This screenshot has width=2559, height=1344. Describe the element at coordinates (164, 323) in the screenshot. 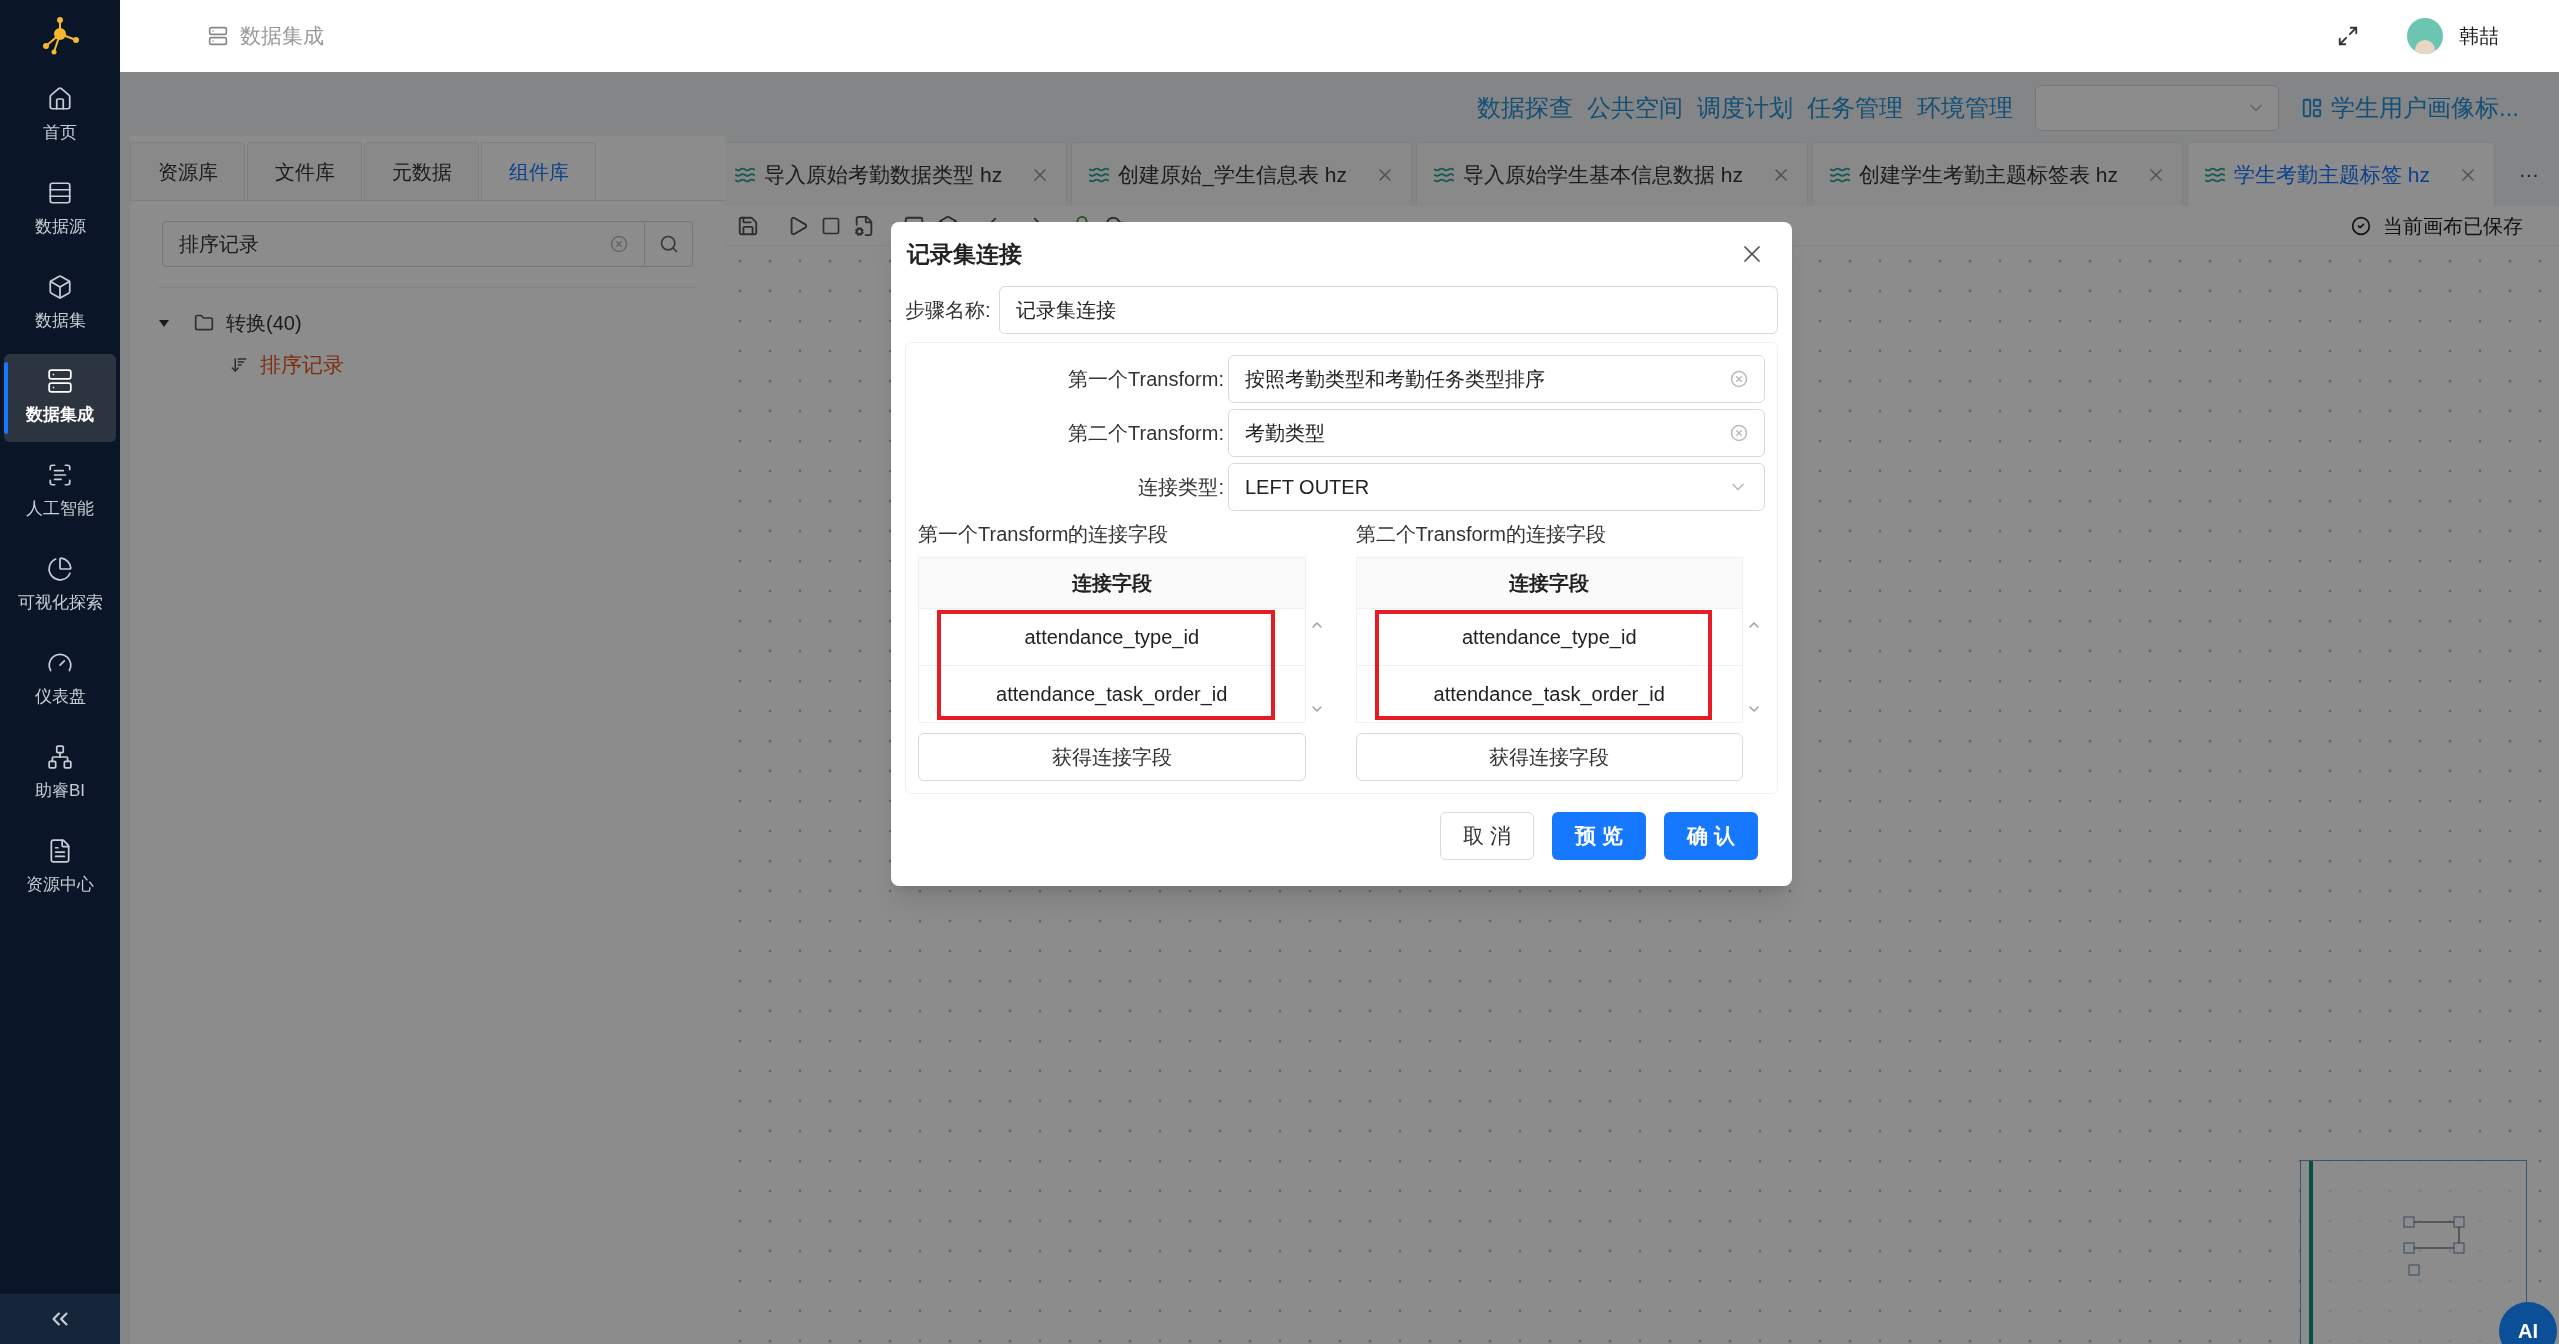

I see `expand-caret-icon` at that location.